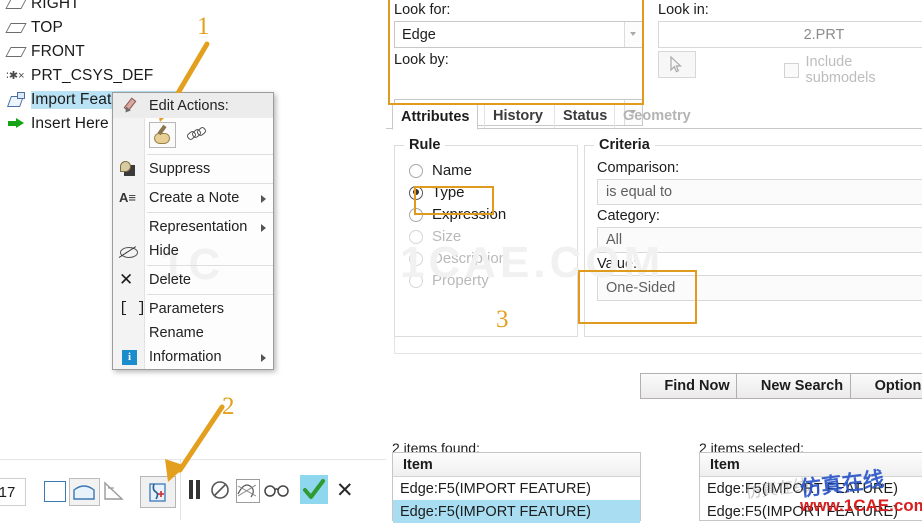 Image resolution: width=922 pixels, height=523 pixels. I want to click on tree-item-label: Insert Here, so click(70, 123).